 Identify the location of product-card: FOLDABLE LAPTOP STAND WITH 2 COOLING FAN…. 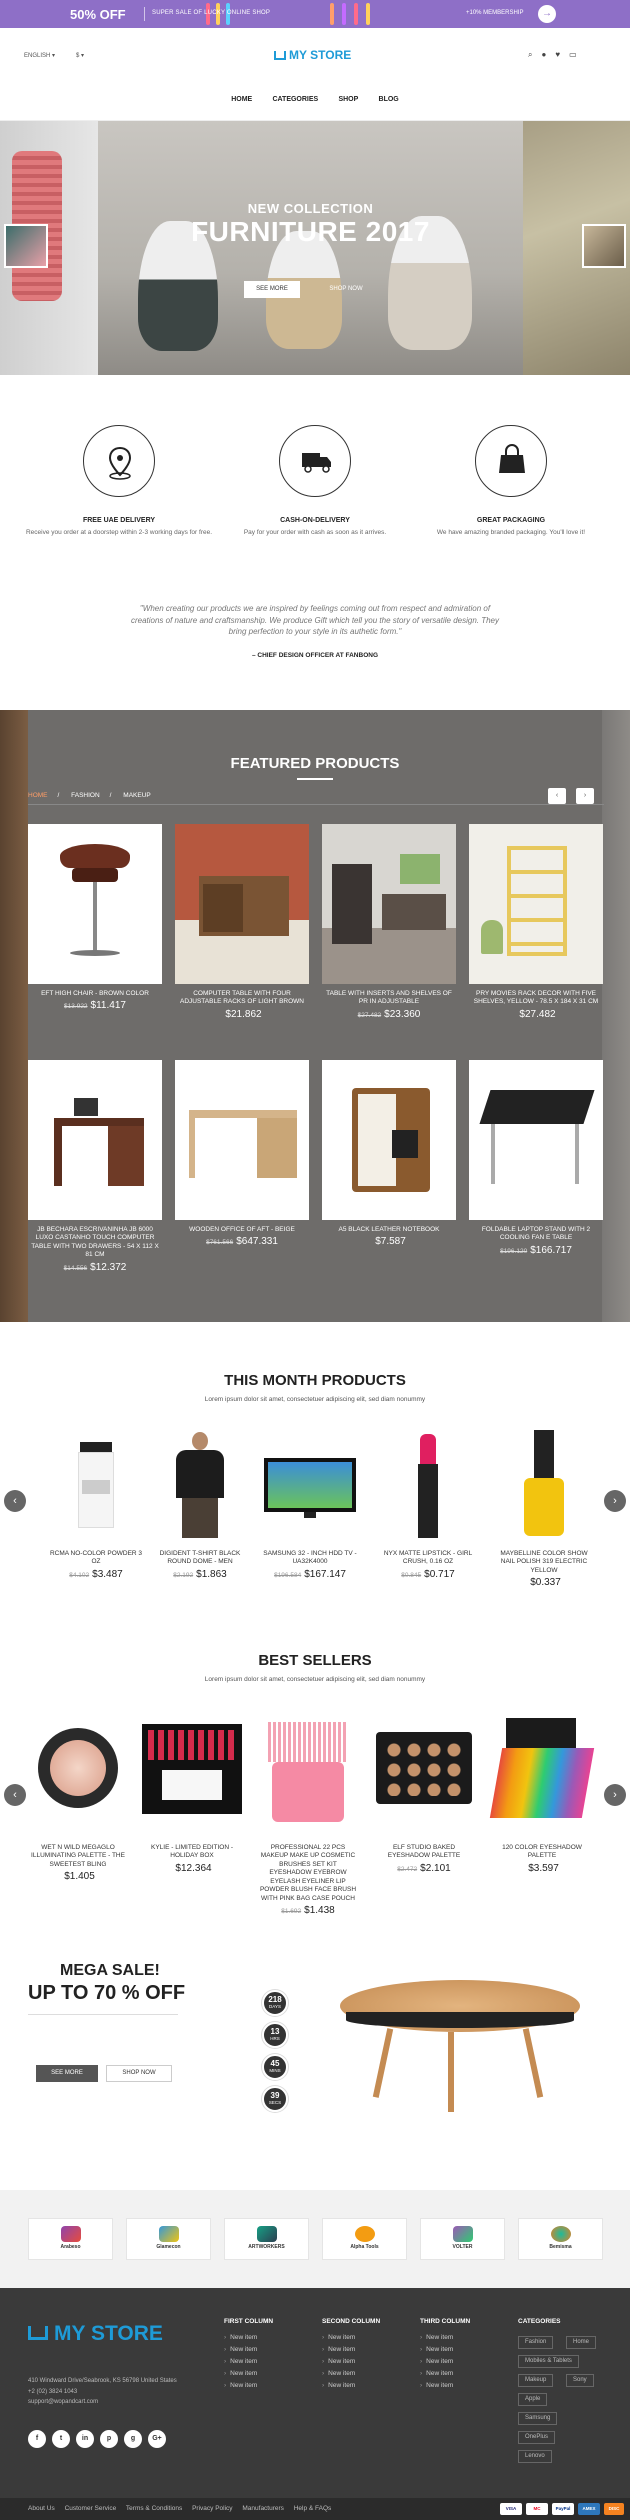
(536, 1158).